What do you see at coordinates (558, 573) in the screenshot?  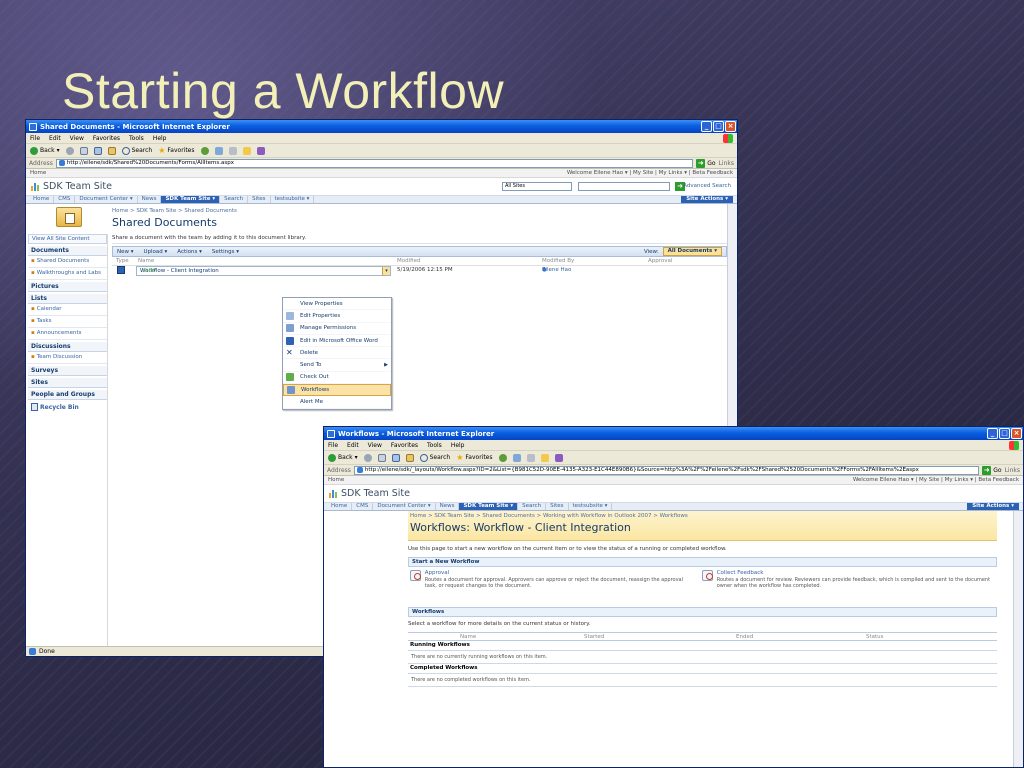 I see `approval-link: Approval` at bounding box center [558, 573].